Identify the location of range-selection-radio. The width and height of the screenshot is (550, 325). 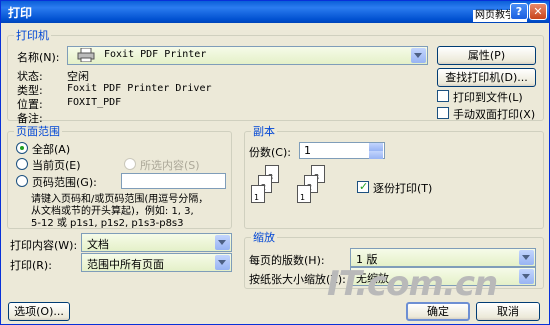
(130, 164).